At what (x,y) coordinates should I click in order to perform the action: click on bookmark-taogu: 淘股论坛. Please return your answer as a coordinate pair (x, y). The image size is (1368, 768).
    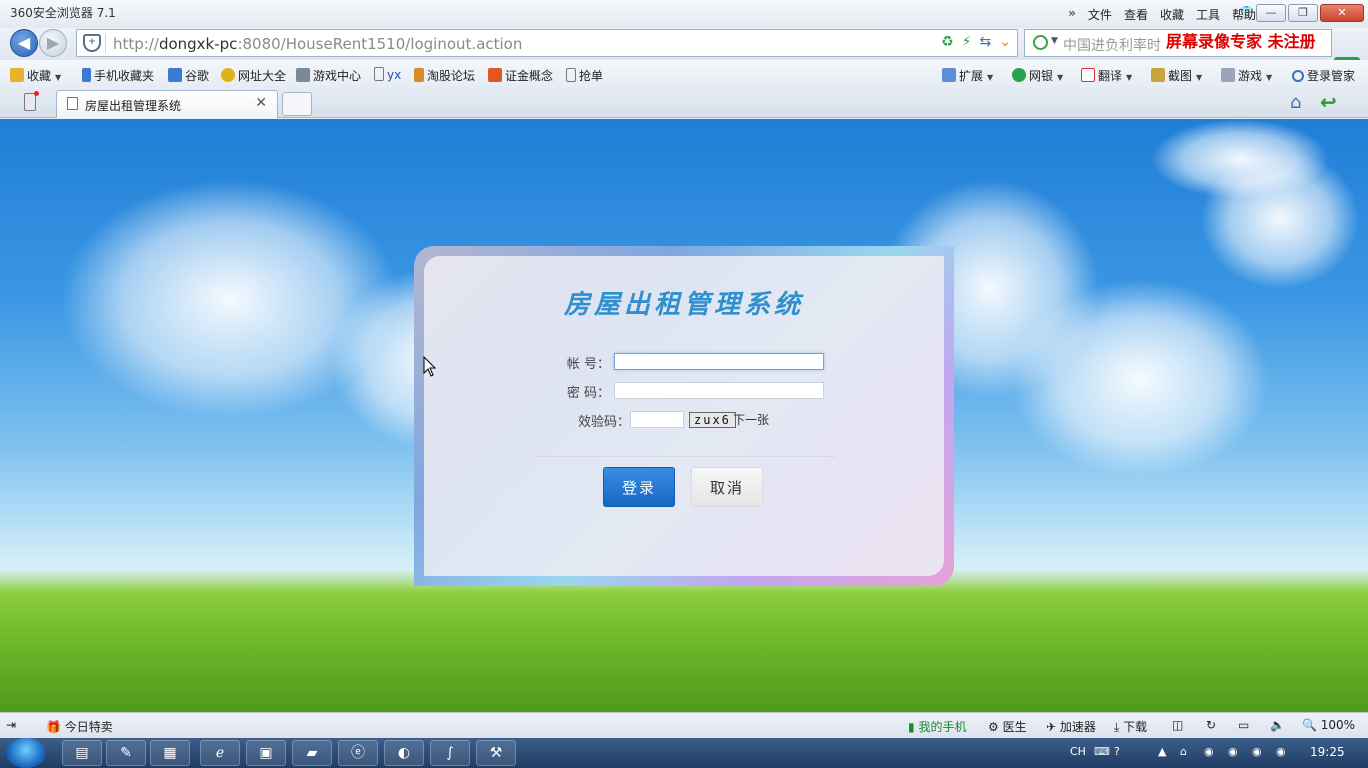
    Looking at the image, I should click on (444, 75).